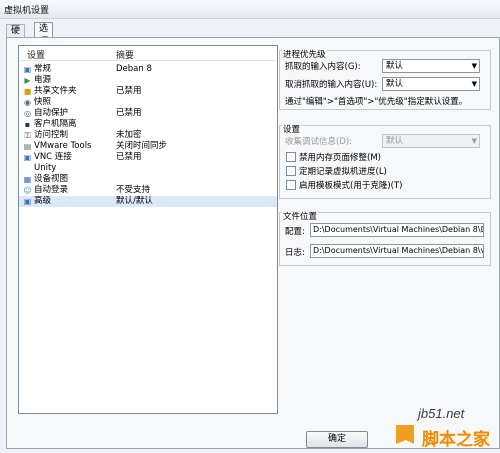 This screenshot has width=500, height=453. I want to click on power-icon: ▶, so click(27, 80).